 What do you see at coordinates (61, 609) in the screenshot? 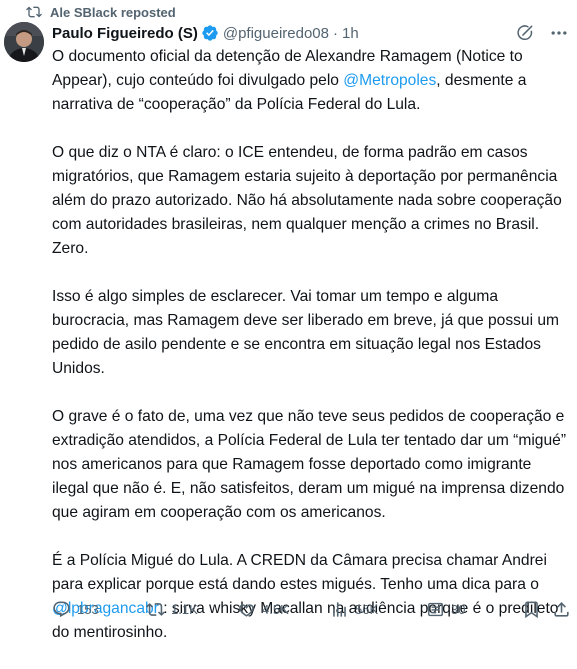
I see `reply-icon` at bounding box center [61, 609].